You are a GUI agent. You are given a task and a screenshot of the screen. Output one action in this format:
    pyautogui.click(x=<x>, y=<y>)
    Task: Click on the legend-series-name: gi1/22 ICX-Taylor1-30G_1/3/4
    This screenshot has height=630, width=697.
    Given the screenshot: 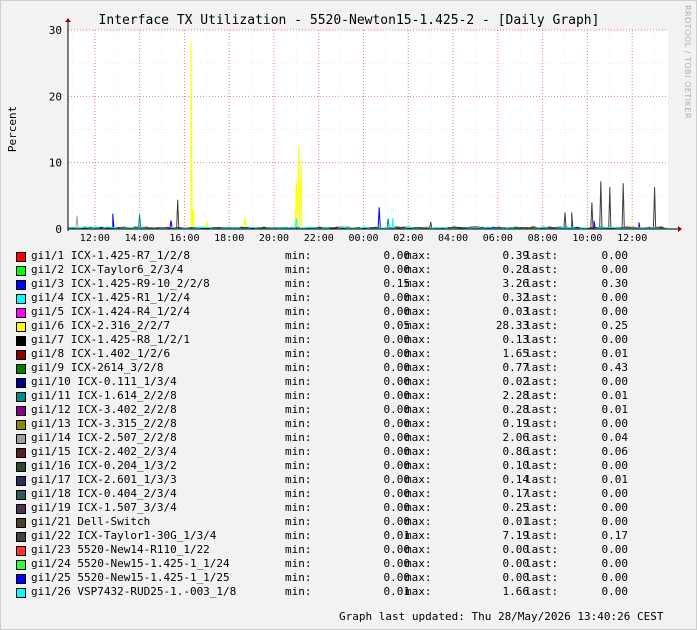 What is the action you would take?
    pyautogui.click(x=124, y=535)
    